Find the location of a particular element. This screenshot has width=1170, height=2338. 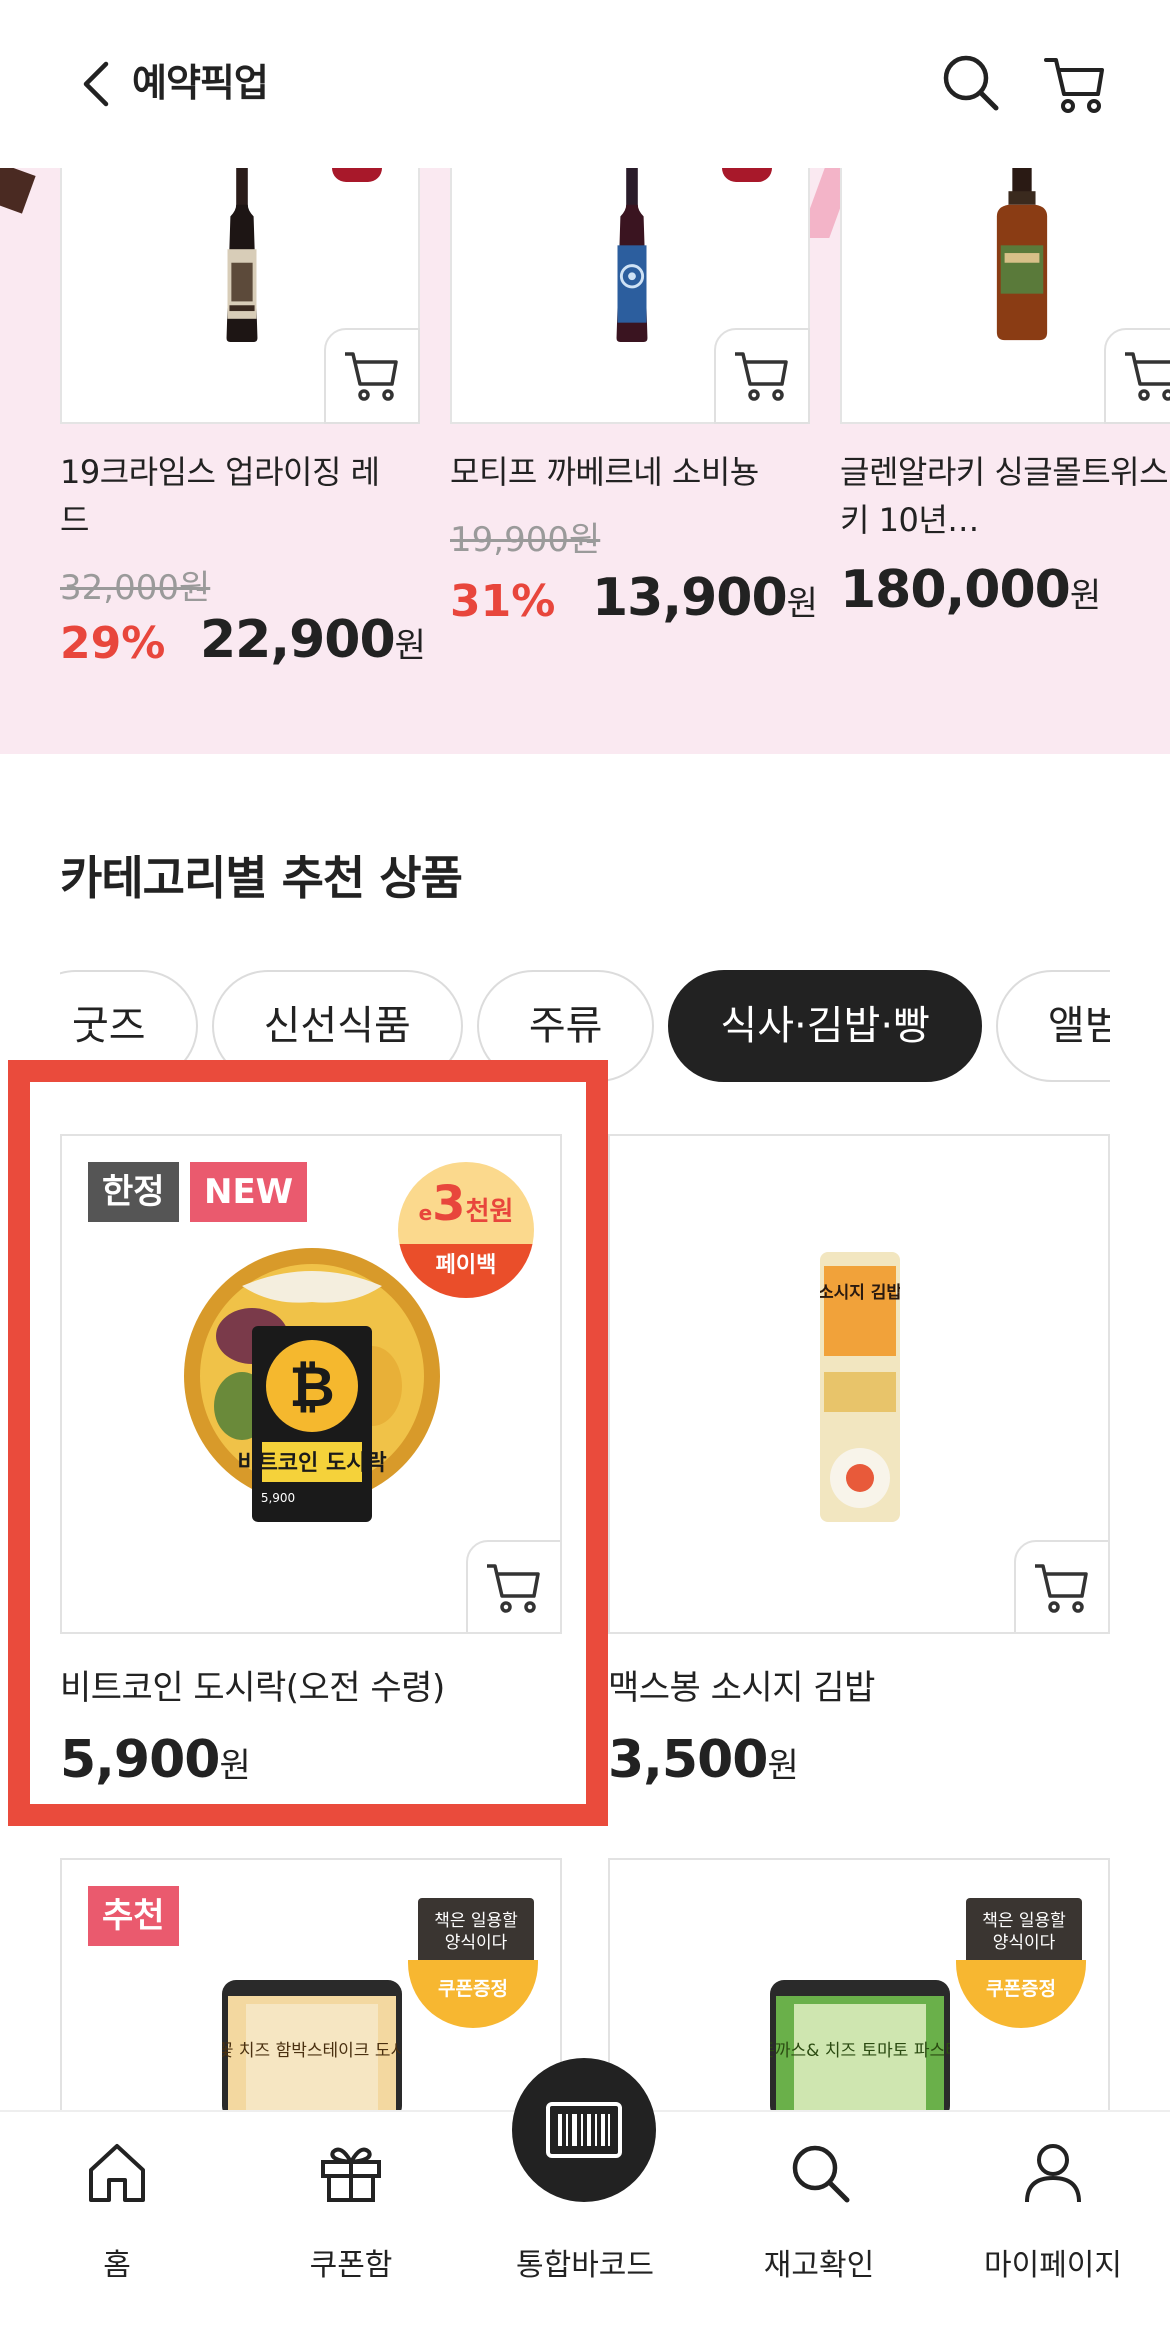

barcode-button is located at coordinates (584, 2130).